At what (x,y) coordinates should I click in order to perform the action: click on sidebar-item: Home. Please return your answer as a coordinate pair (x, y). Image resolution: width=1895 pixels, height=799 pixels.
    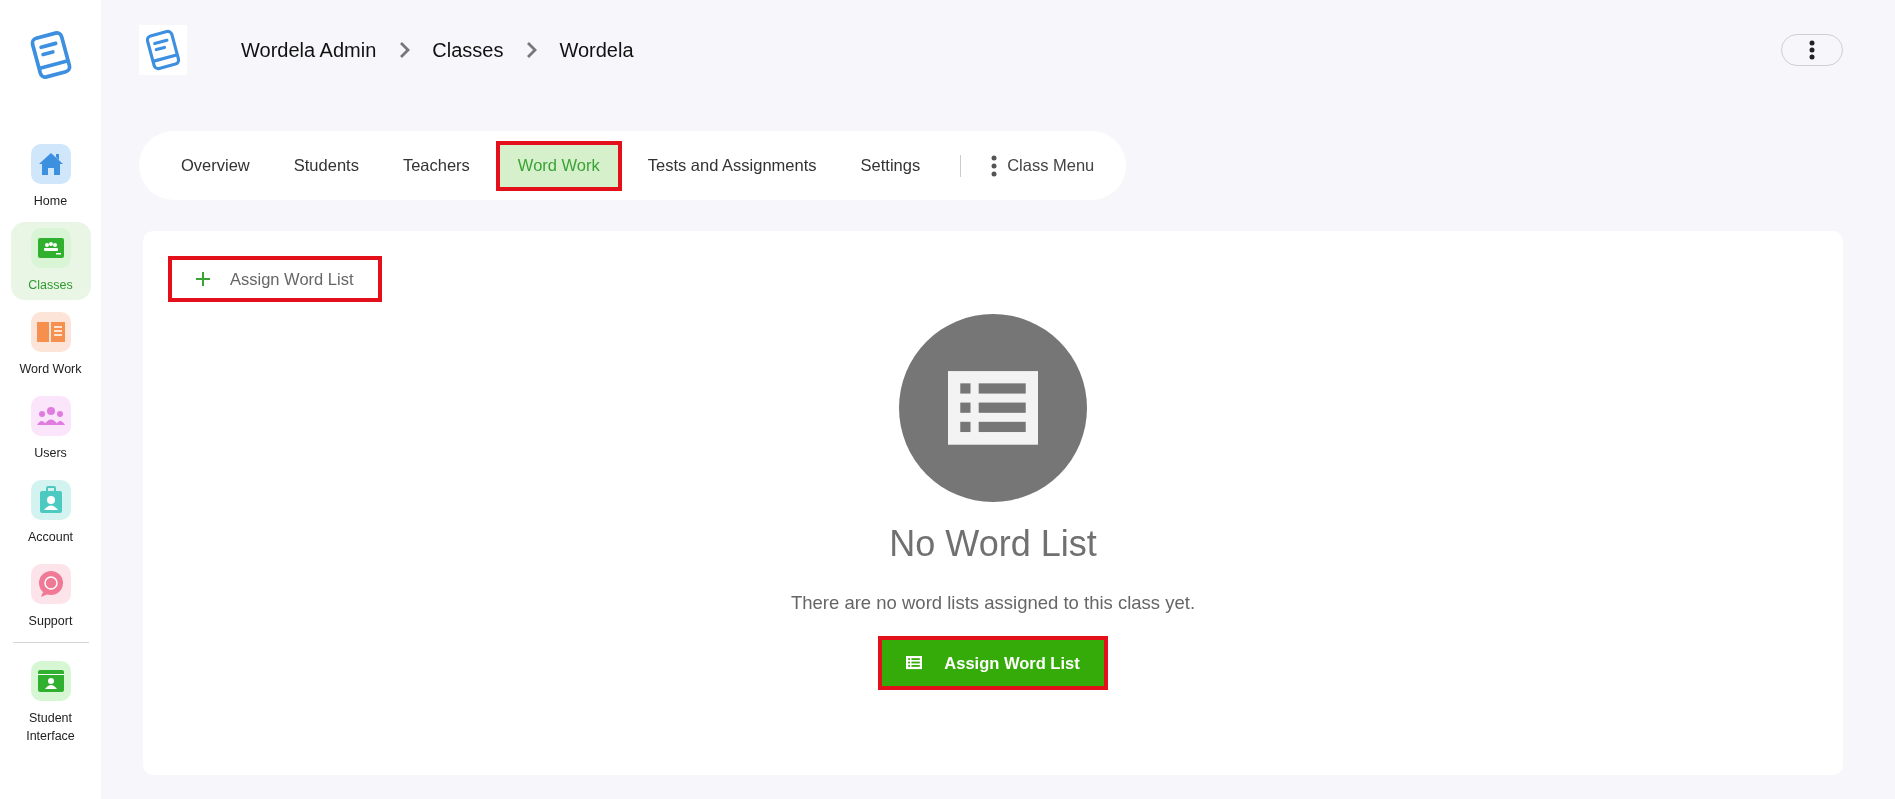
    Looking at the image, I should click on (50, 177).